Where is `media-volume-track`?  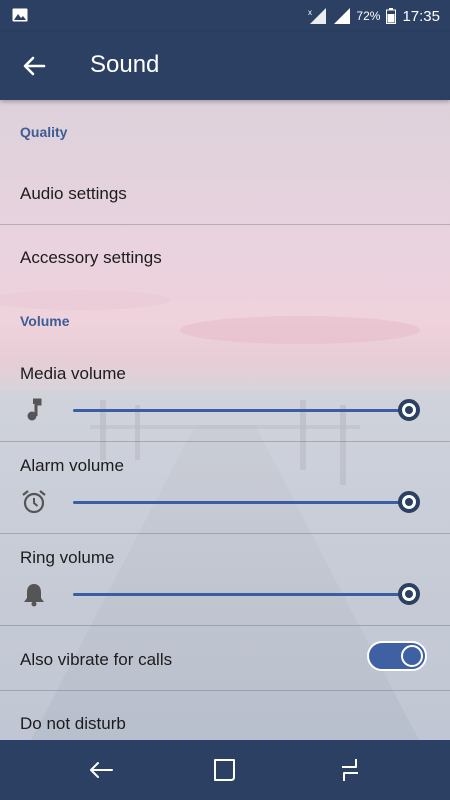 media-volume-track is located at coordinates (241, 410).